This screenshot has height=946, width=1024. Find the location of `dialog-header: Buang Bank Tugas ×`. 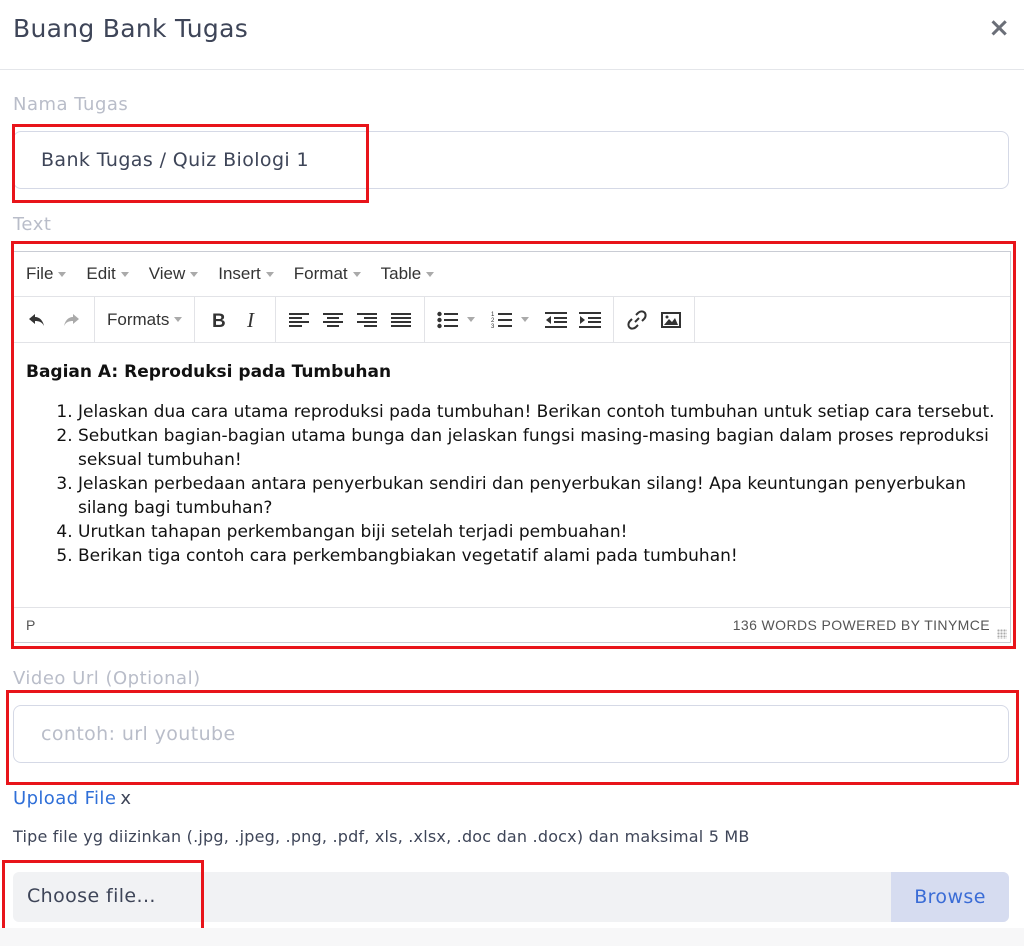

dialog-header: Buang Bank Tugas × is located at coordinates (512, 35).